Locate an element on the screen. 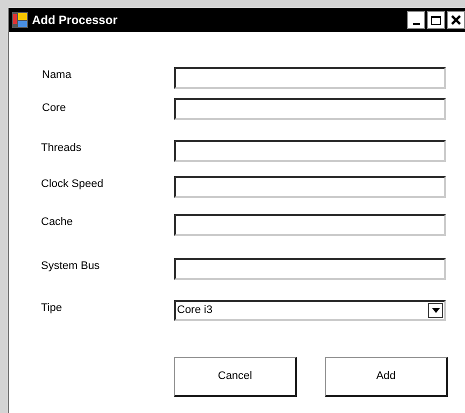 The height and width of the screenshot is (413, 465). close-icon is located at coordinates (456, 20).